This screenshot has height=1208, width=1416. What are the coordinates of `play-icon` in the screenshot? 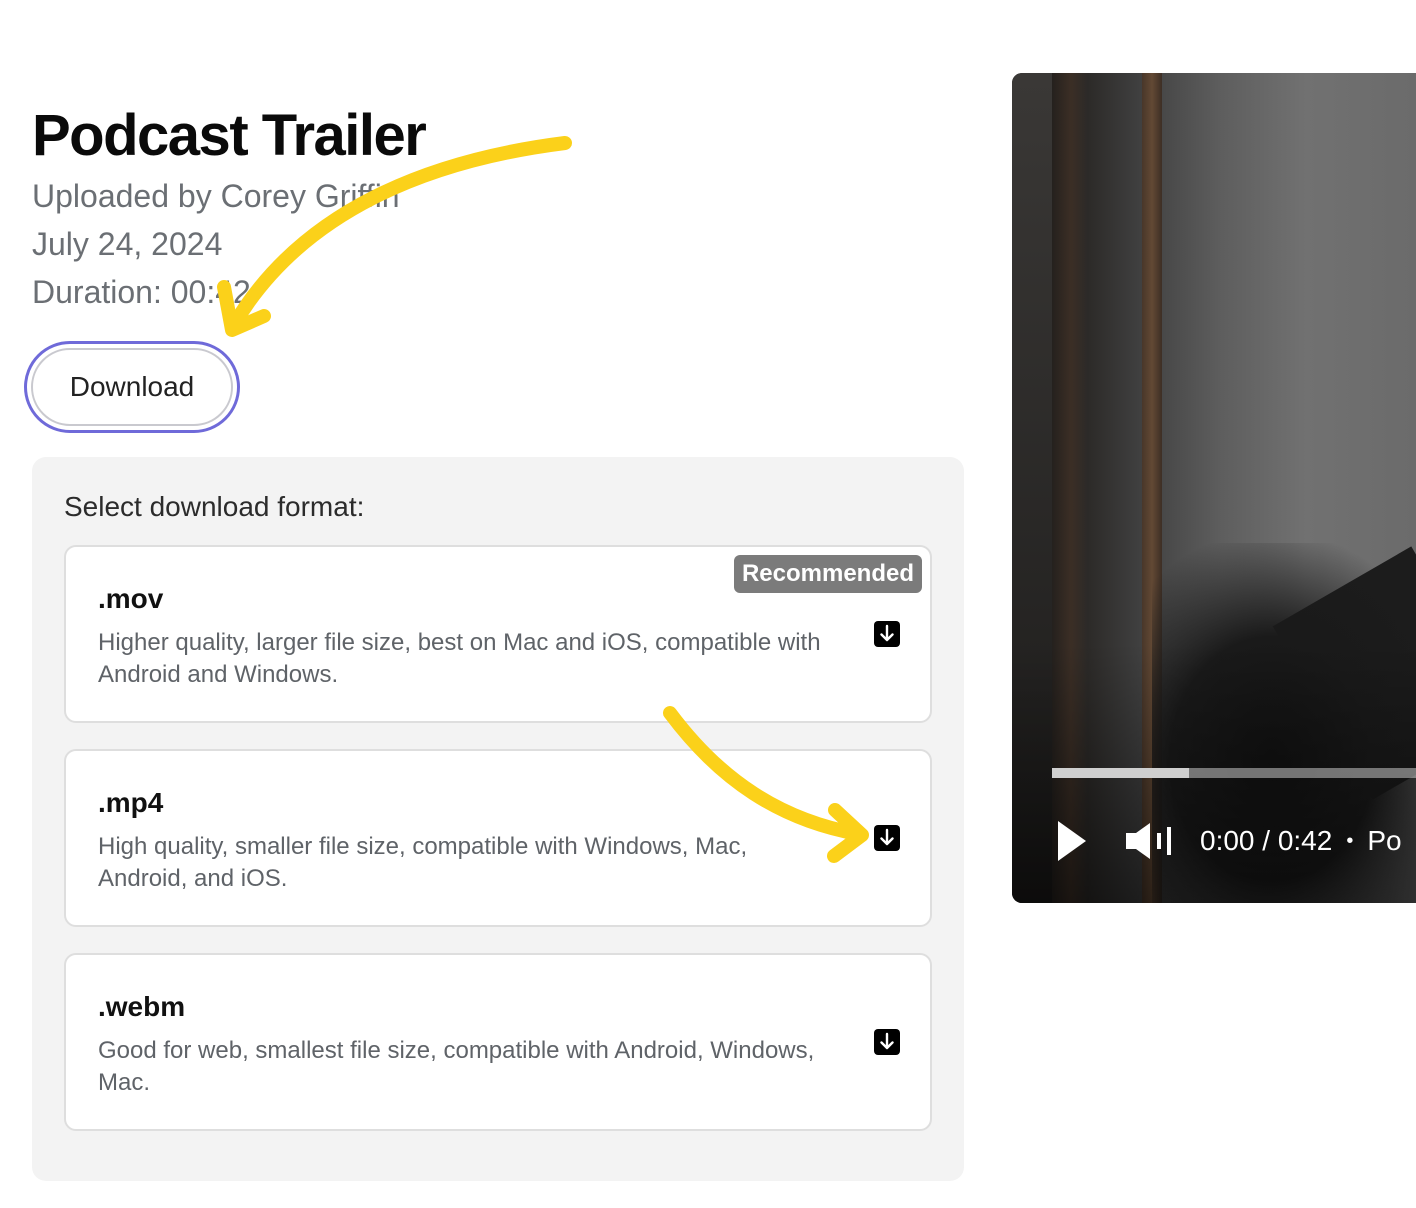 It's located at (1072, 841).